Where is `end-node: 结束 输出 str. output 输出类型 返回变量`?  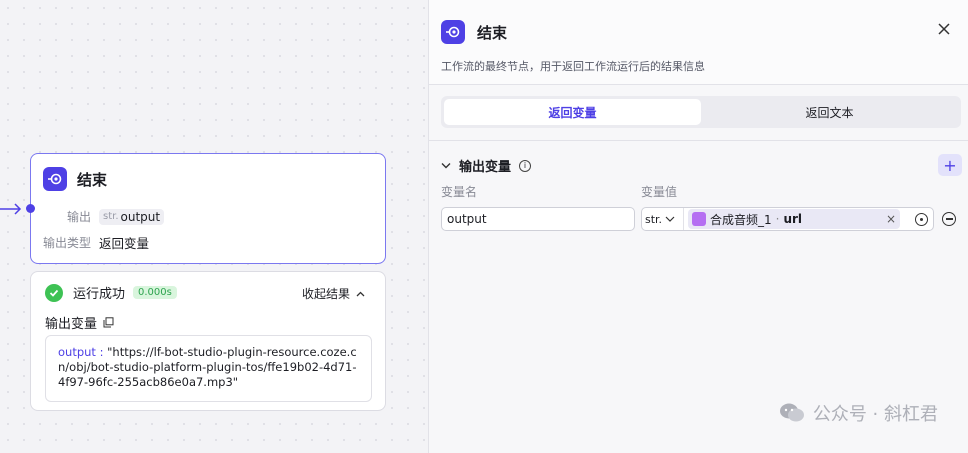 end-node: 结束 输出 str. output 输出类型 返回变量 is located at coordinates (206, 208).